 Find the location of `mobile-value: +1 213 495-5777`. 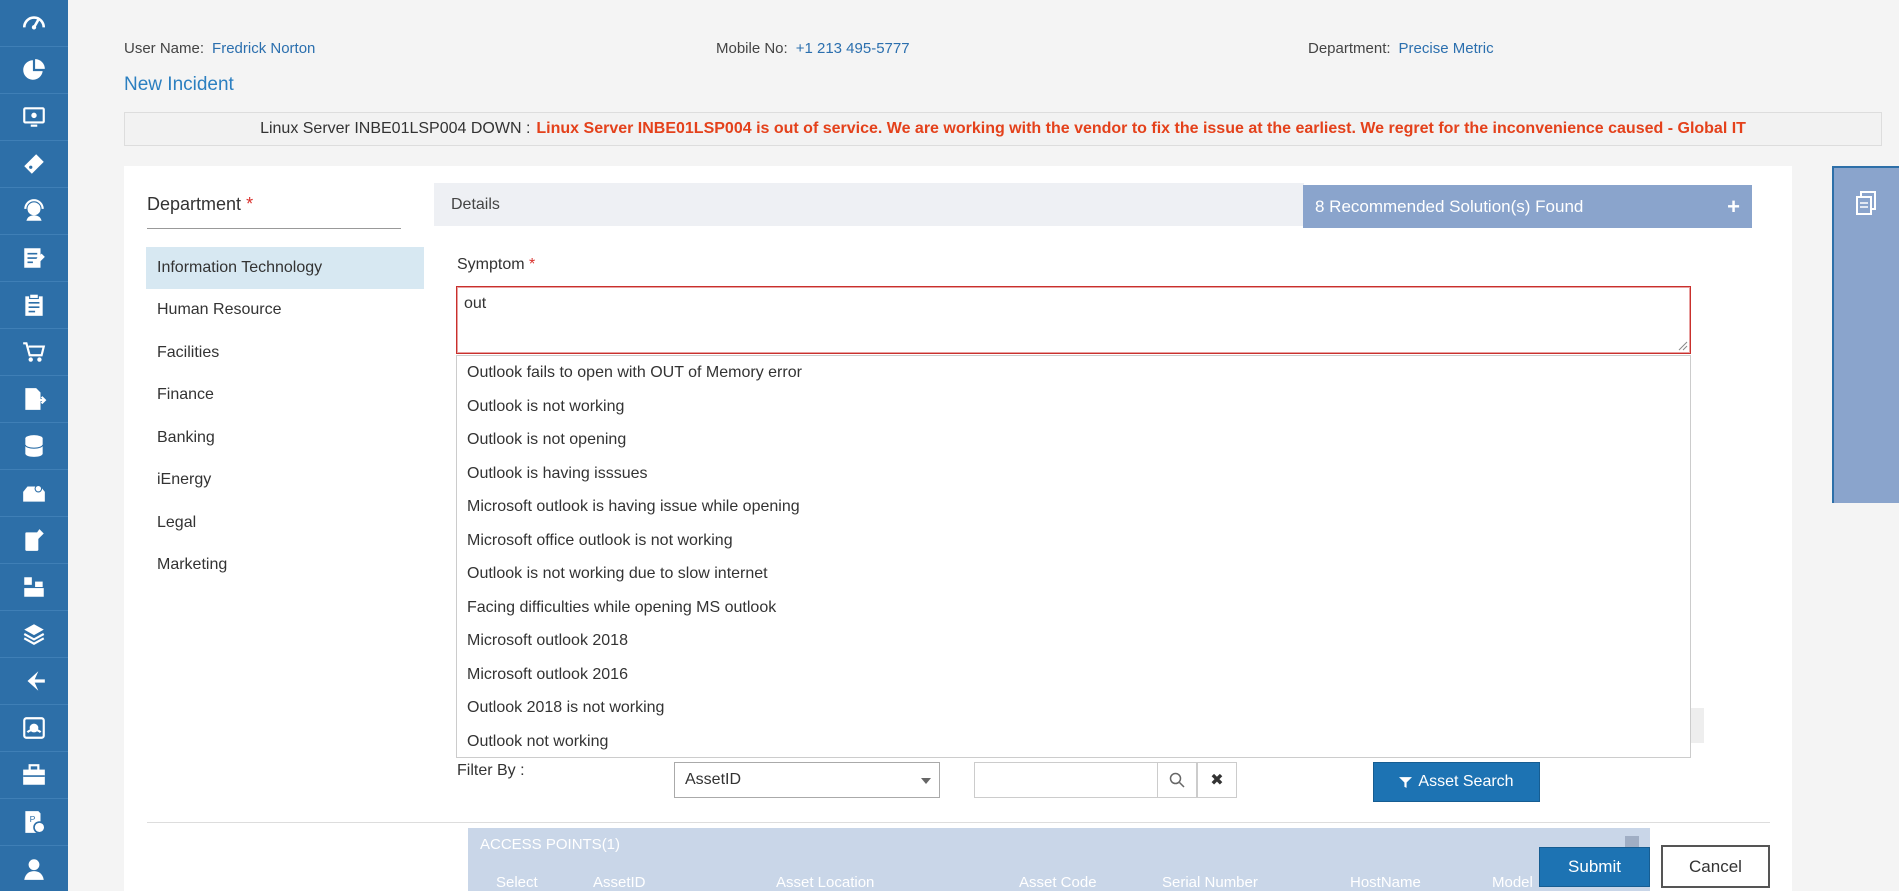

mobile-value: +1 213 495-5777 is located at coordinates (852, 48).